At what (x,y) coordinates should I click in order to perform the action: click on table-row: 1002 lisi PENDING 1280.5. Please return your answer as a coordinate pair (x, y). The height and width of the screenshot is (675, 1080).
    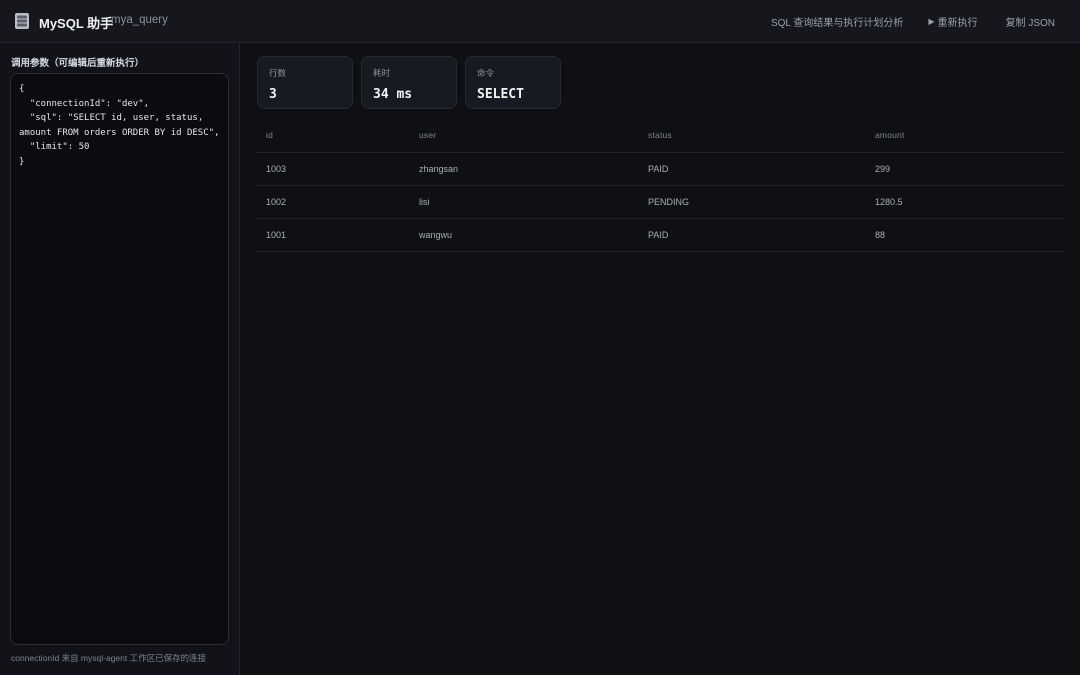
    Looking at the image, I should click on (660, 202).